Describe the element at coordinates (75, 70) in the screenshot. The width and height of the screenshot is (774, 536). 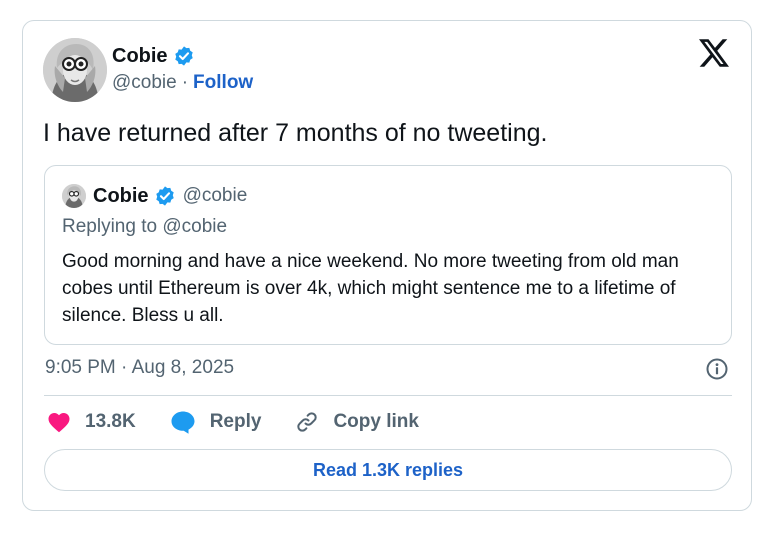
I see `author-avatar` at that location.